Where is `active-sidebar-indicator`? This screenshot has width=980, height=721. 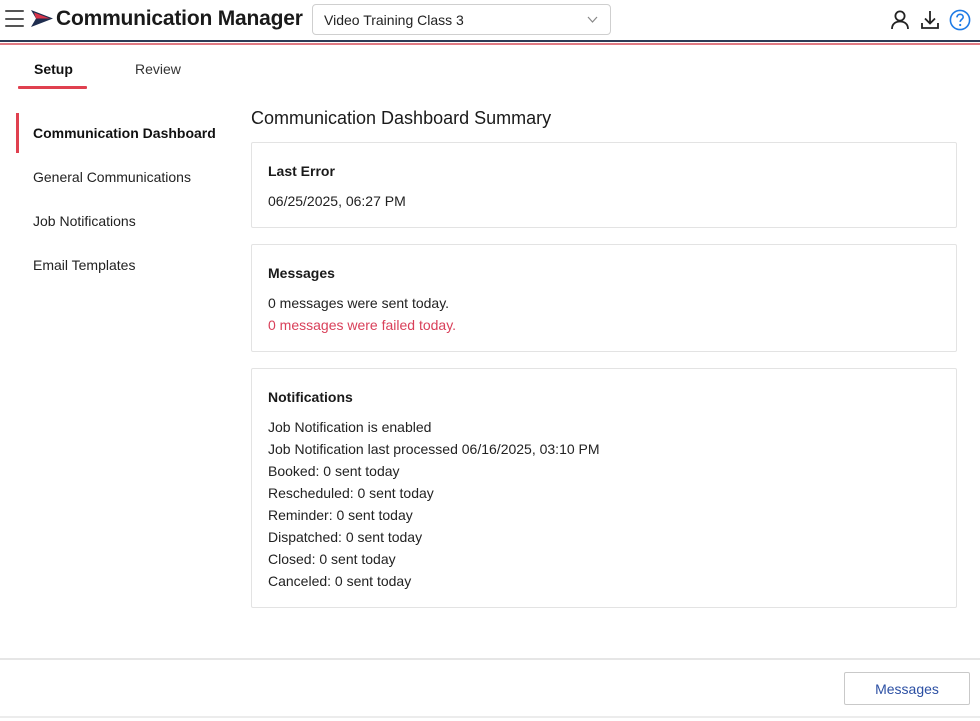
active-sidebar-indicator is located at coordinates (17, 133).